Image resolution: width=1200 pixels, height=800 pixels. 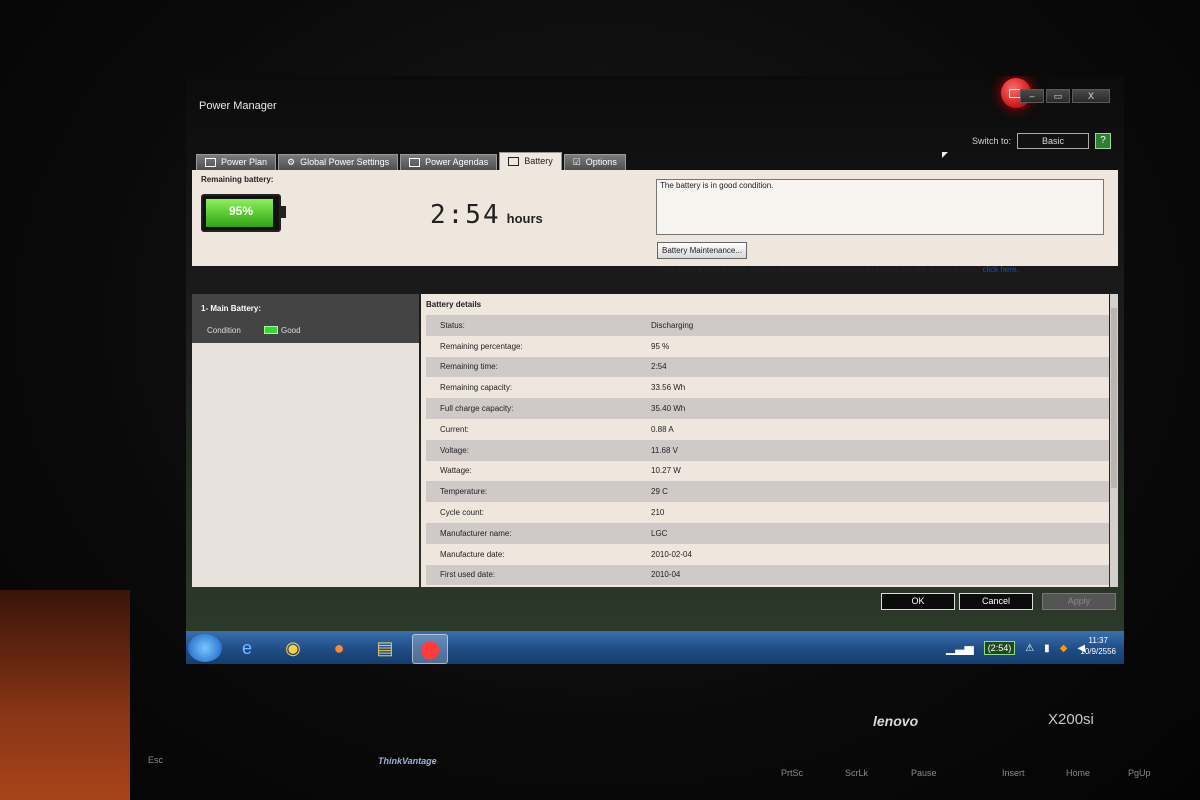 I want to click on table-row: Voltage: 11.68 V, so click(x=767, y=450).